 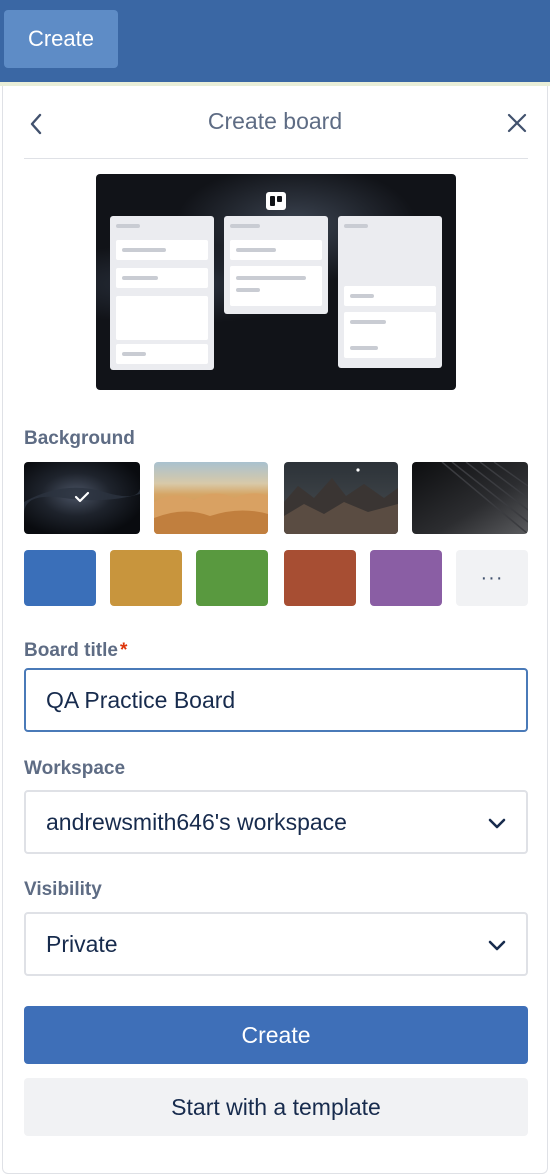 I want to click on background-photo-dark-abstract, so click(x=82, y=498).